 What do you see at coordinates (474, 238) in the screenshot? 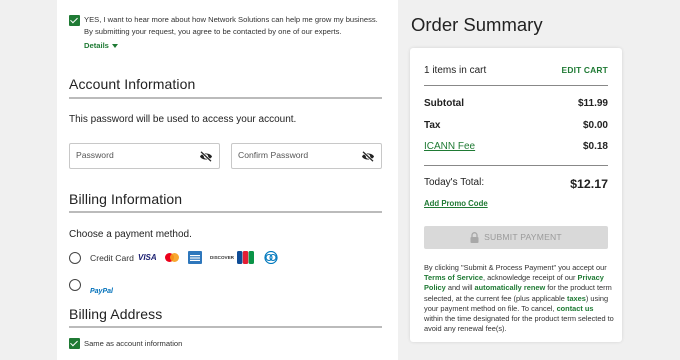
I see `lock-icon` at bounding box center [474, 238].